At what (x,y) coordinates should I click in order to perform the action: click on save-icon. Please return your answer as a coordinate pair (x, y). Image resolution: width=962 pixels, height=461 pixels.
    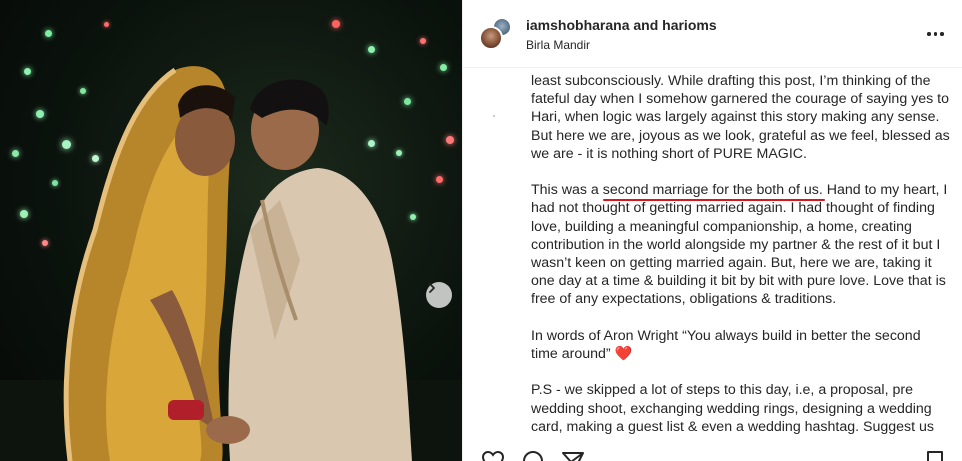
    Looking at the image, I should click on (935, 455).